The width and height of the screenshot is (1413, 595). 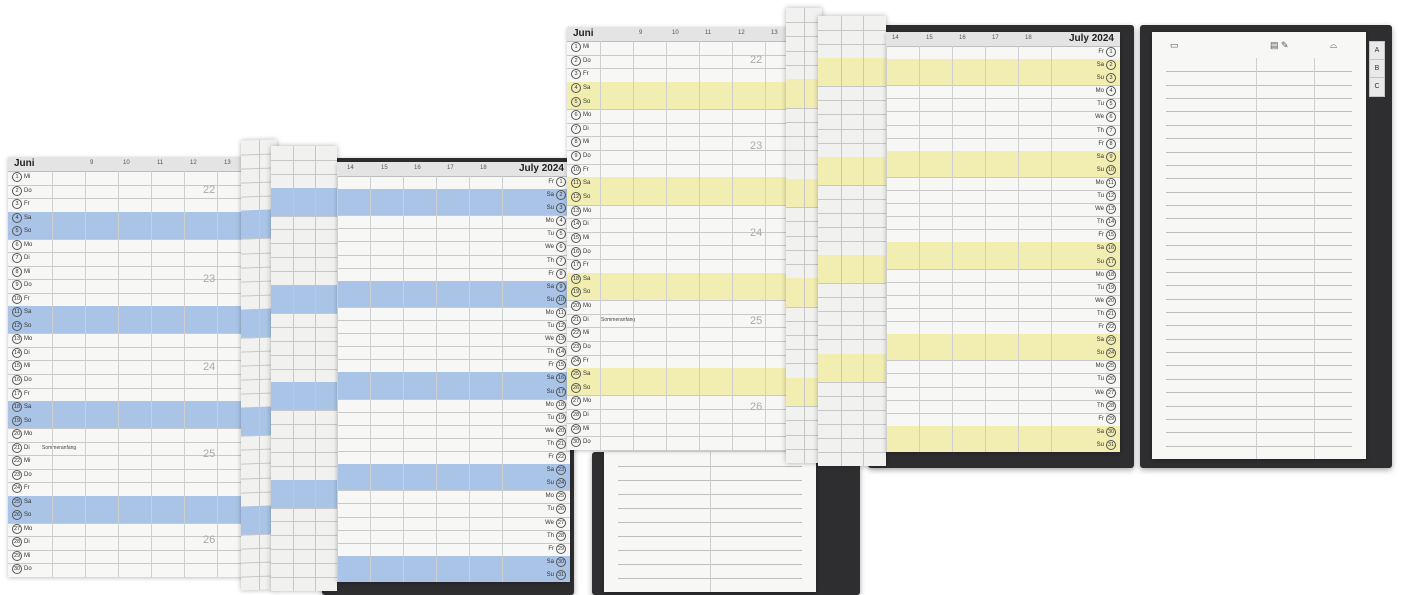 What do you see at coordinates (1106, 222) in the screenshot?
I see `day-label: Th 14` at bounding box center [1106, 222].